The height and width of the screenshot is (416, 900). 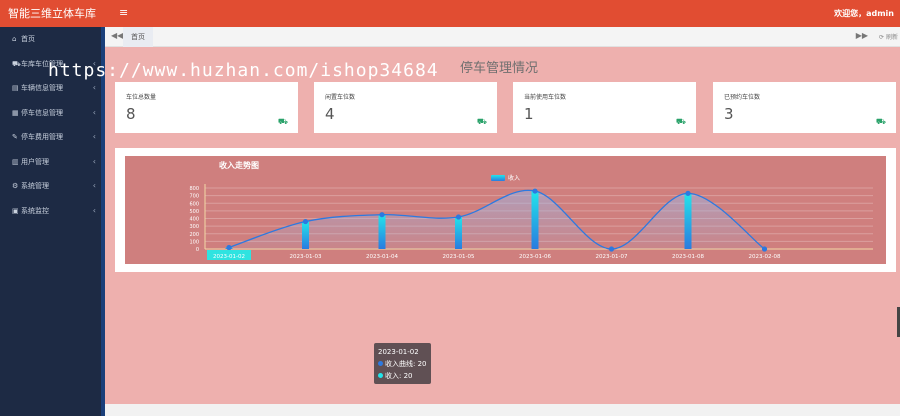 What do you see at coordinates (408, 376) in the screenshot?
I see `tooltip-row-value: 20` at bounding box center [408, 376].